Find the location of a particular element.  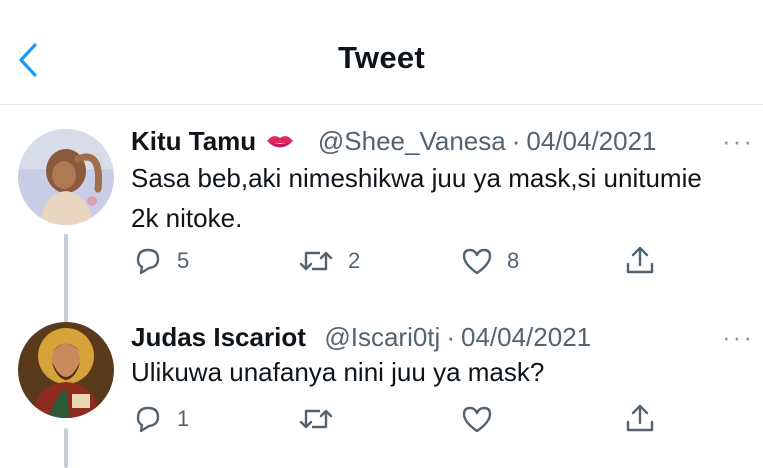

like-count: 8 is located at coordinates (513, 260).